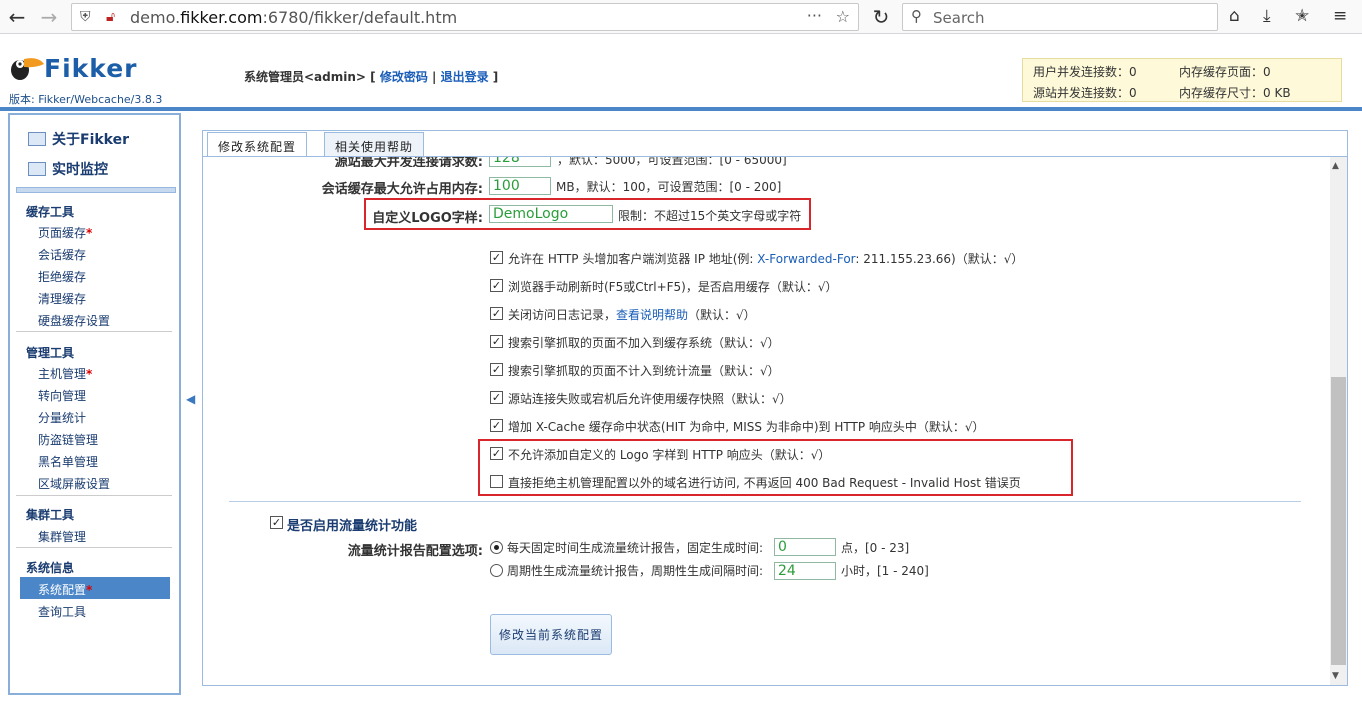 The image size is (1362, 701). Describe the element at coordinates (672, 162) in the screenshot. I see `origin-max-conn-hint: ，默认：5000，可设置范围：[0 - 65000]` at that location.